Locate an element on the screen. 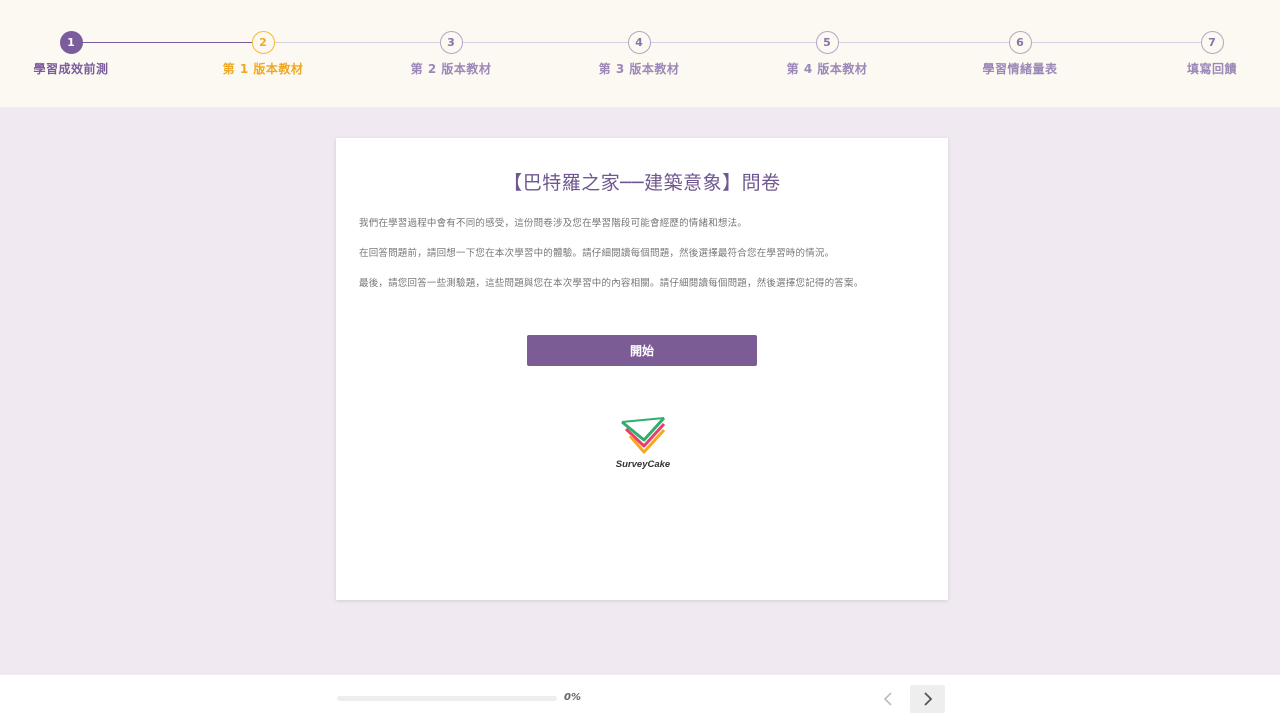  progress-bar is located at coordinates (447, 698).